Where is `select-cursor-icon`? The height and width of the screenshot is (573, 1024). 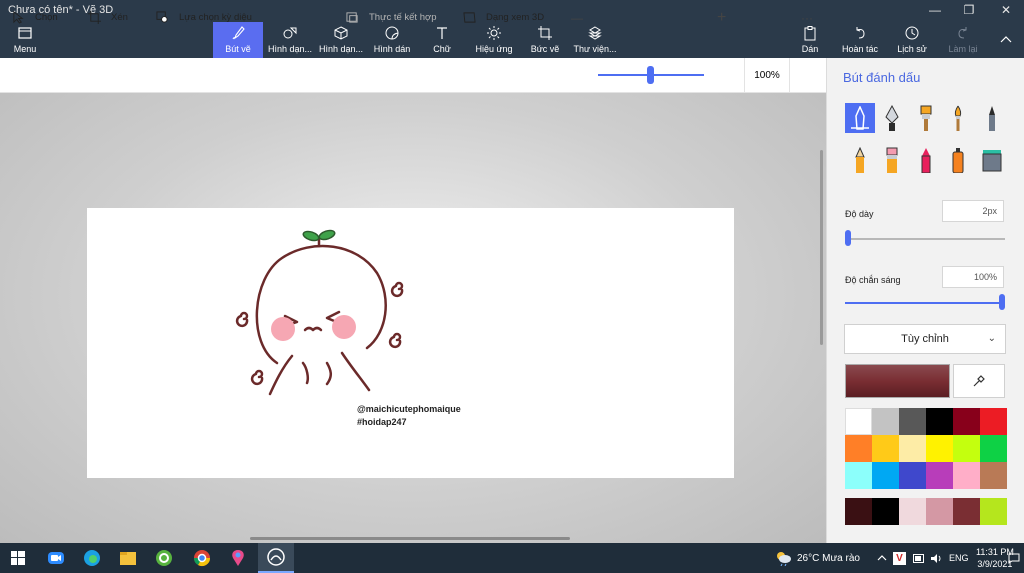 select-cursor-icon is located at coordinates (18, 17).